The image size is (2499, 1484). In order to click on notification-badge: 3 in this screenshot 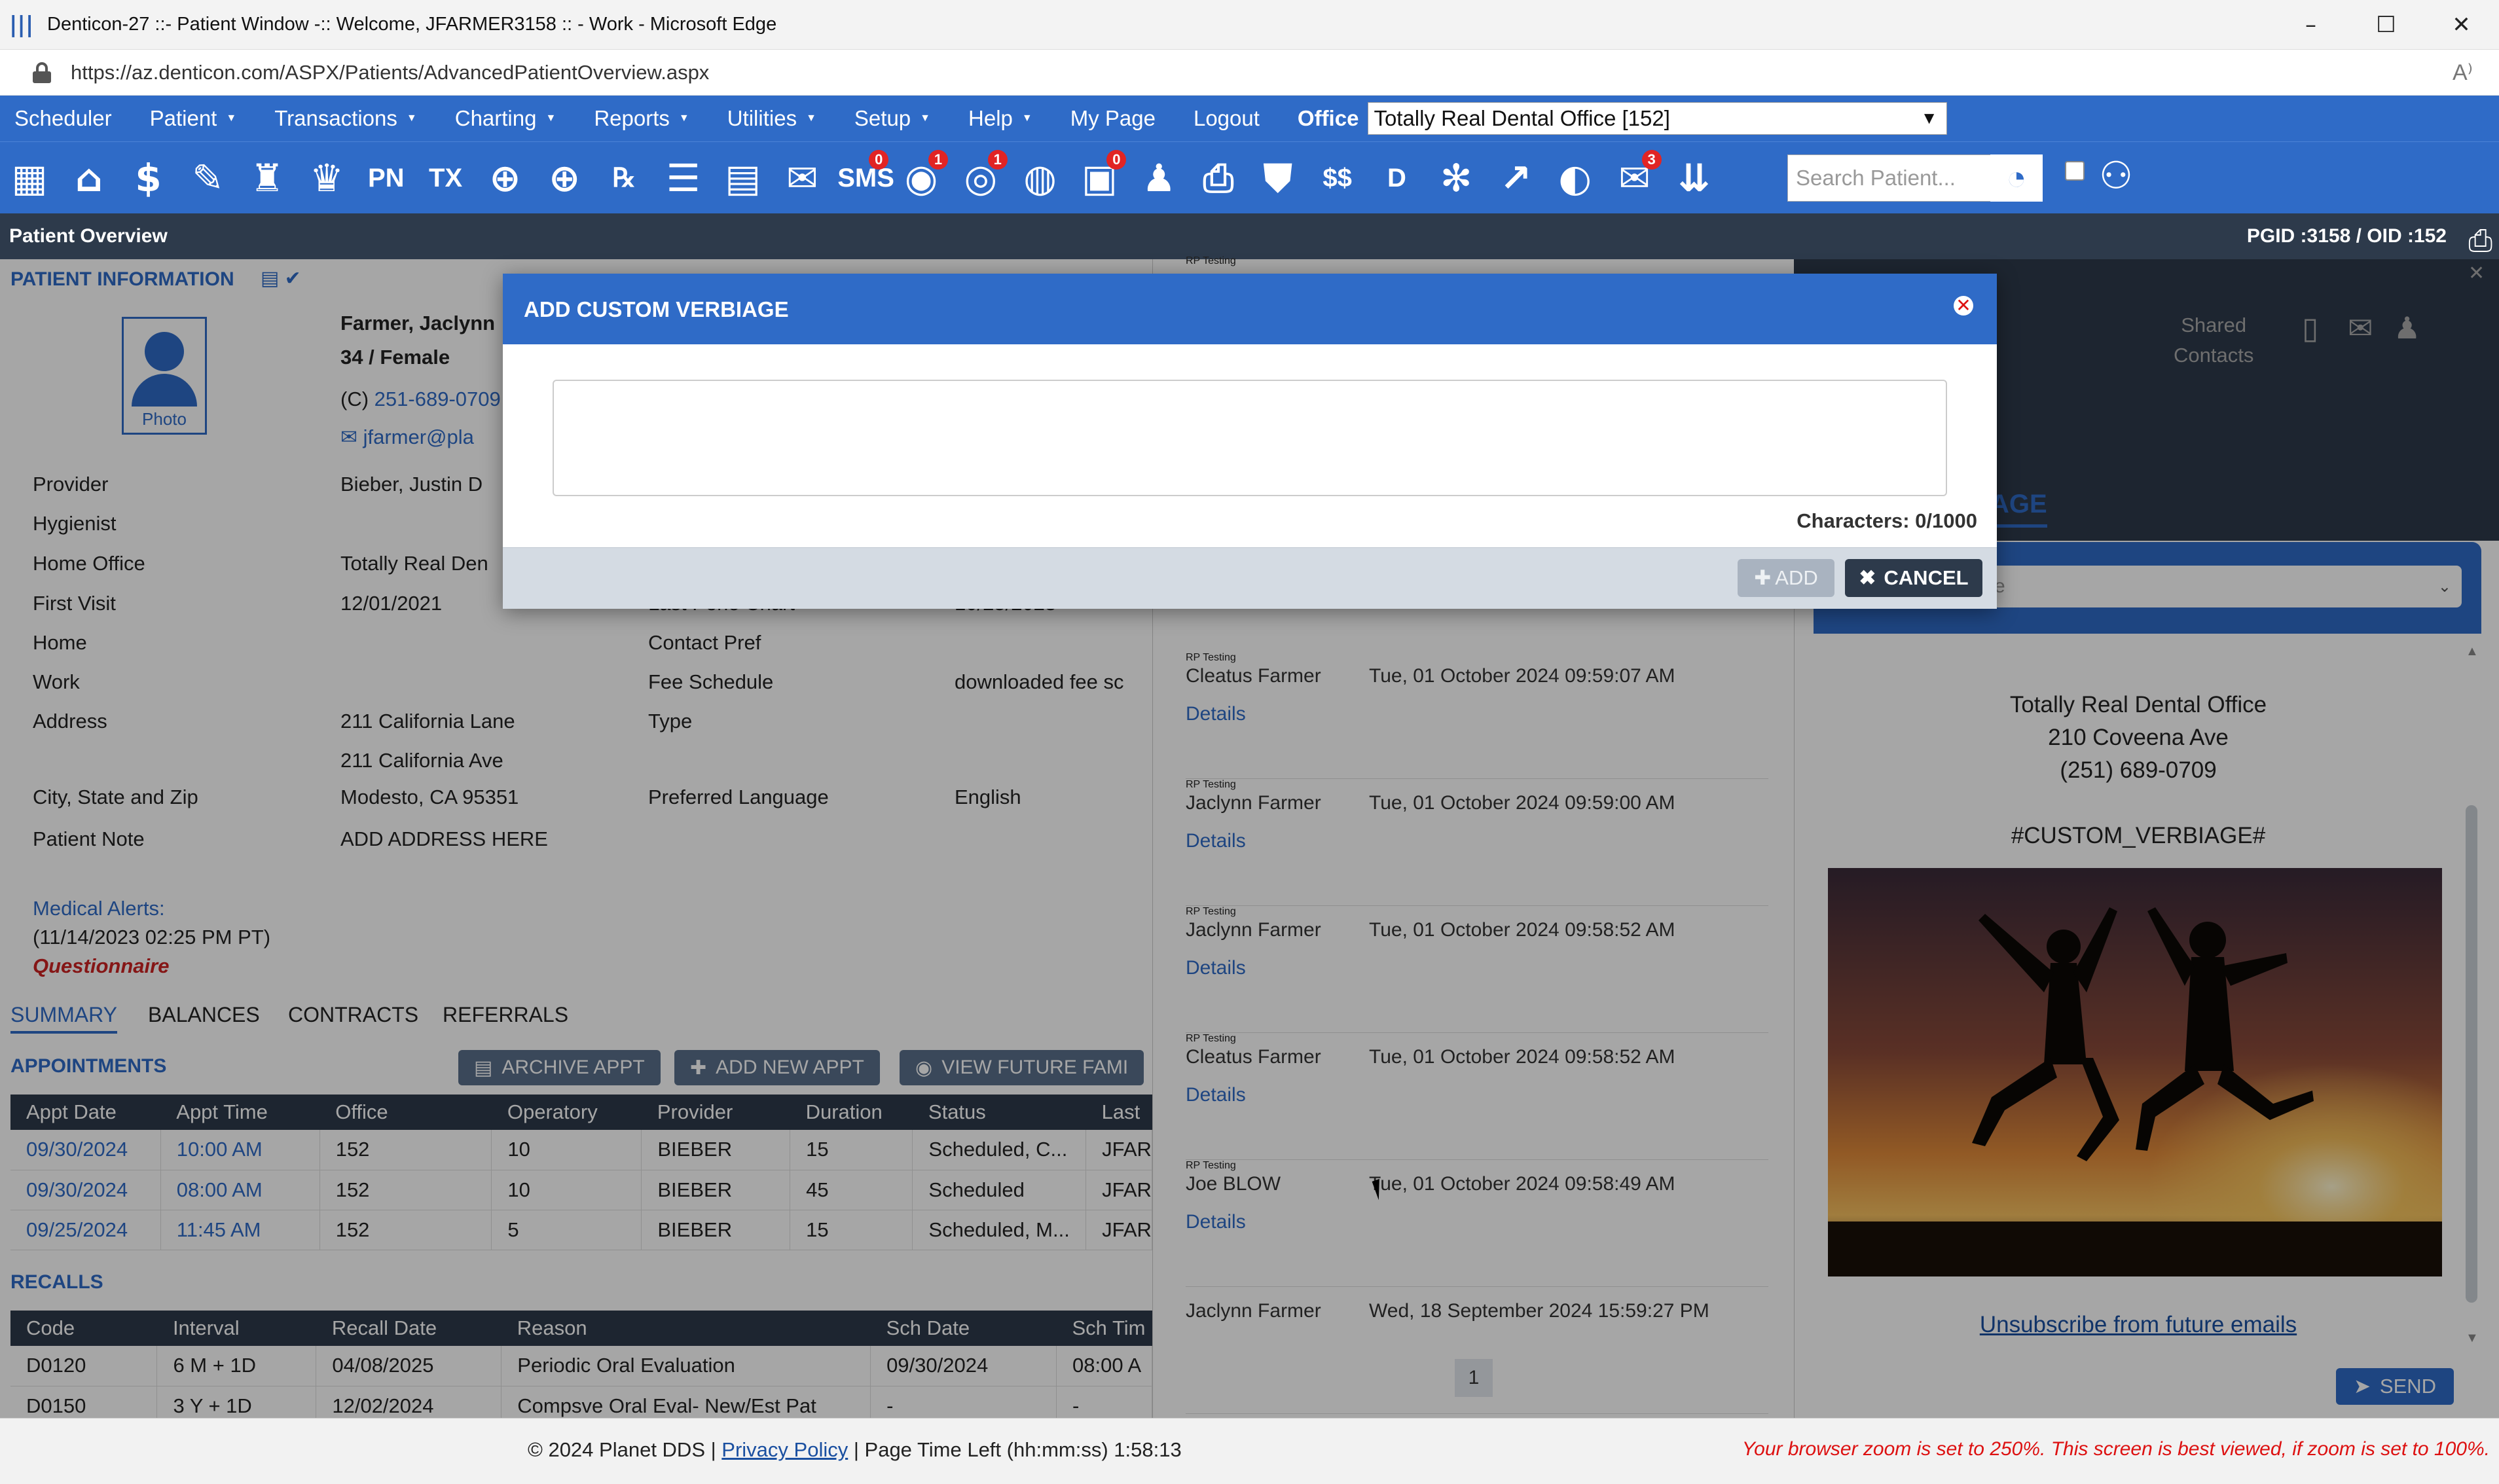, I will do `click(1651, 160)`.